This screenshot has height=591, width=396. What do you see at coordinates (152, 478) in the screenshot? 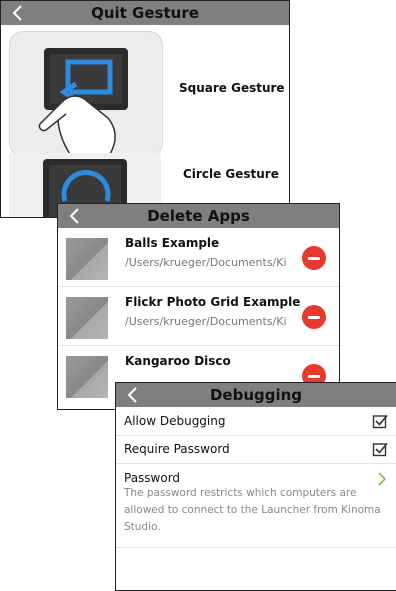
I see `setting-label: Password` at bounding box center [152, 478].